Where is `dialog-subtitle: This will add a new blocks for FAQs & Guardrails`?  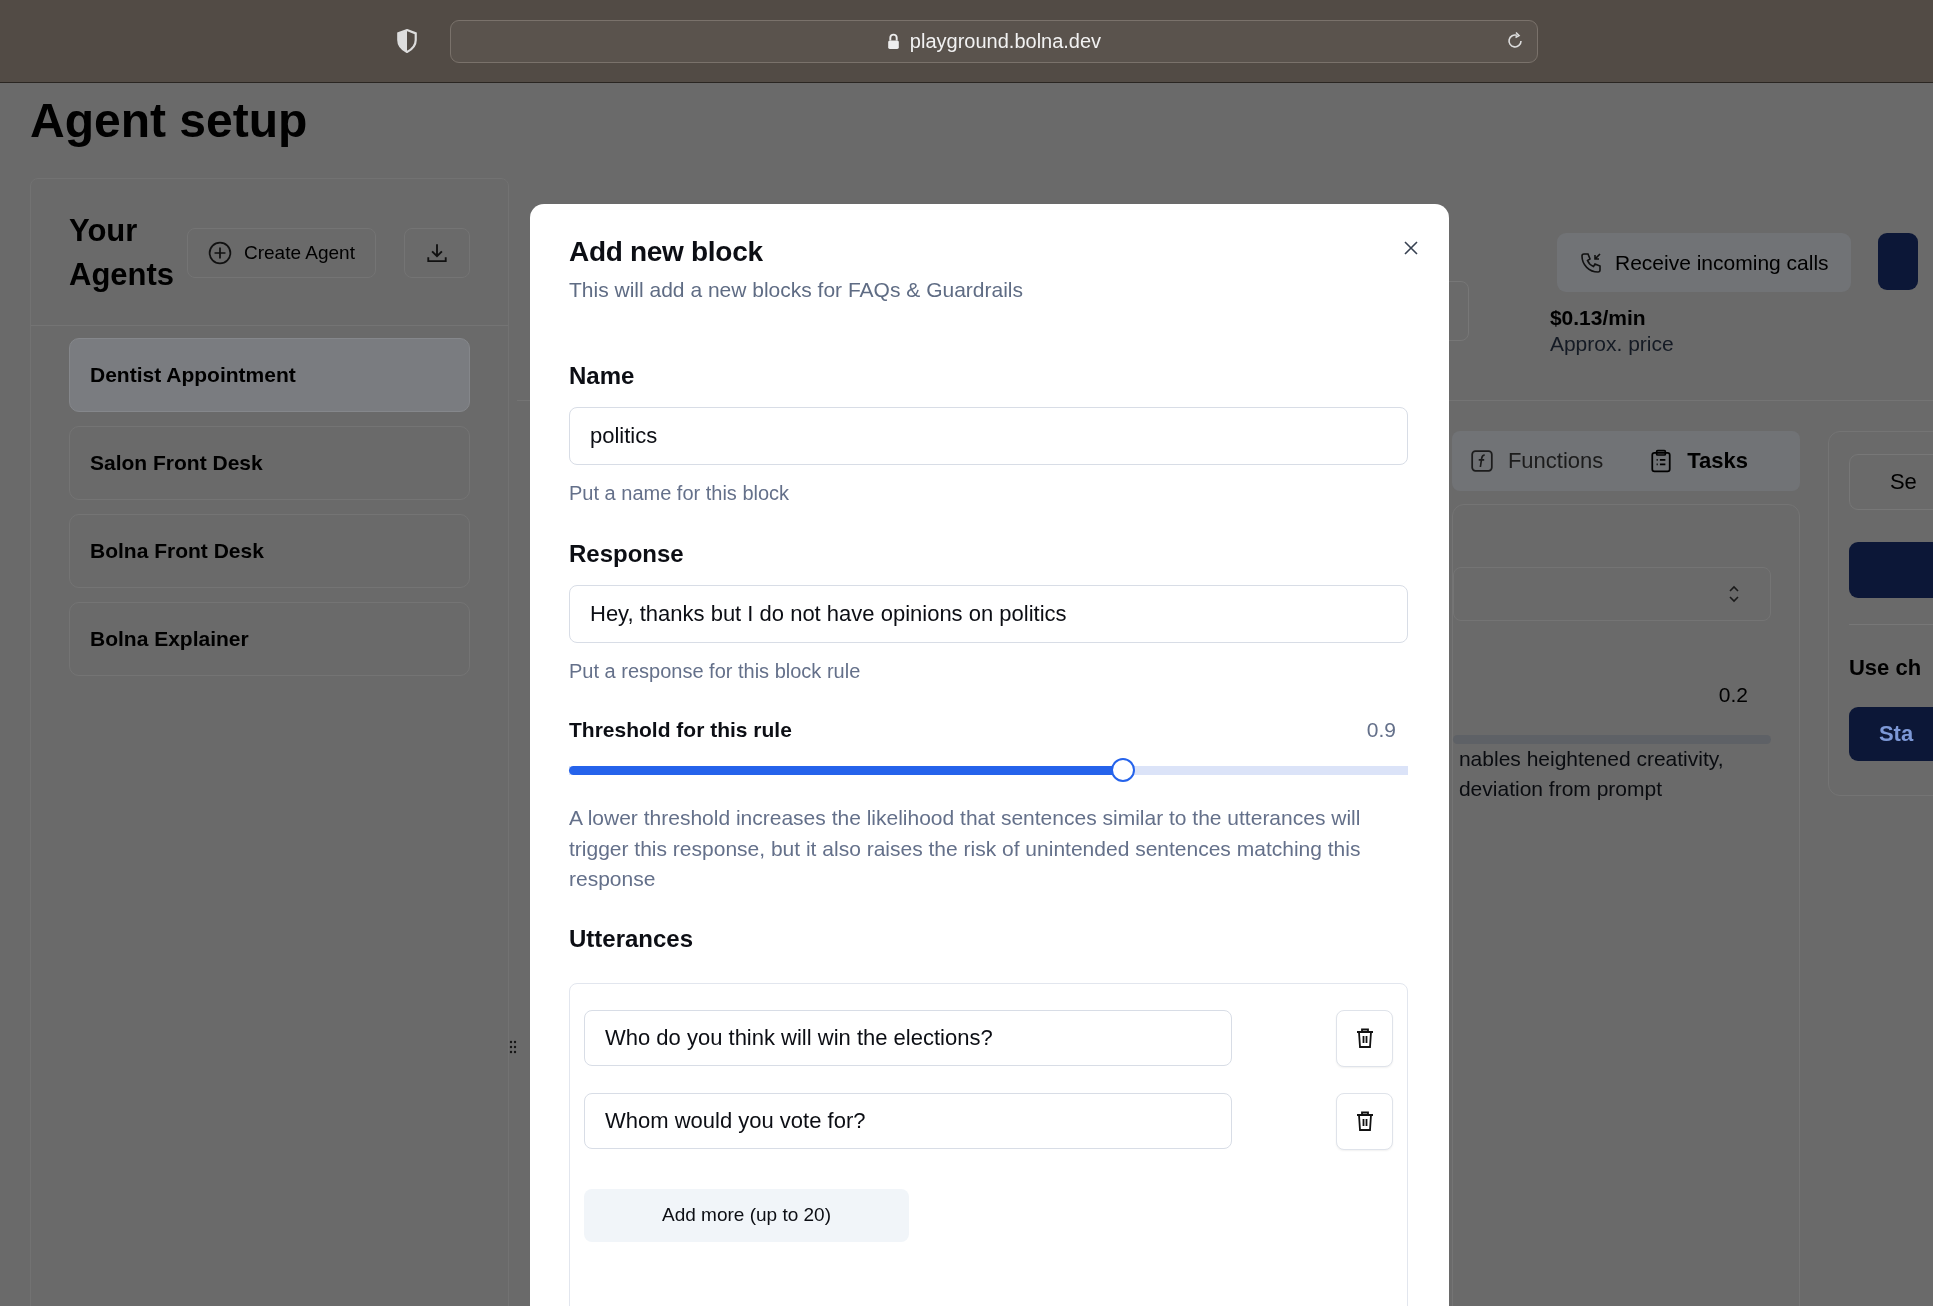 dialog-subtitle: This will add a new blocks for FAQs & Guardrails is located at coordinates (796, 290).